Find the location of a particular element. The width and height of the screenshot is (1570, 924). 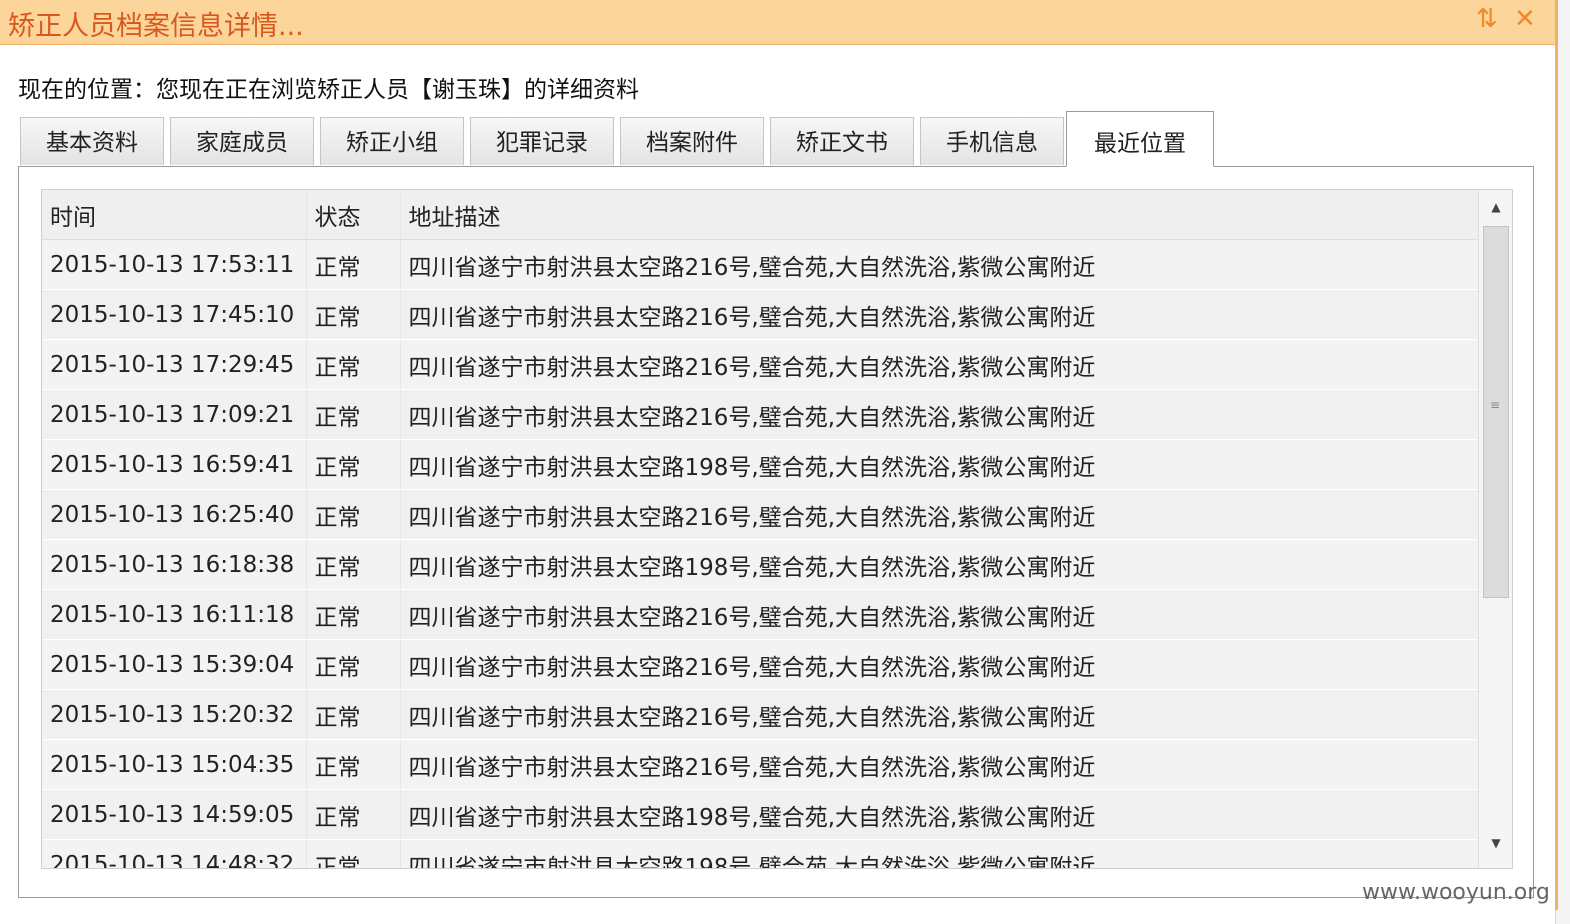

table-header-row: 时间 状态 地址描述 is located at coordinates (760, 215).